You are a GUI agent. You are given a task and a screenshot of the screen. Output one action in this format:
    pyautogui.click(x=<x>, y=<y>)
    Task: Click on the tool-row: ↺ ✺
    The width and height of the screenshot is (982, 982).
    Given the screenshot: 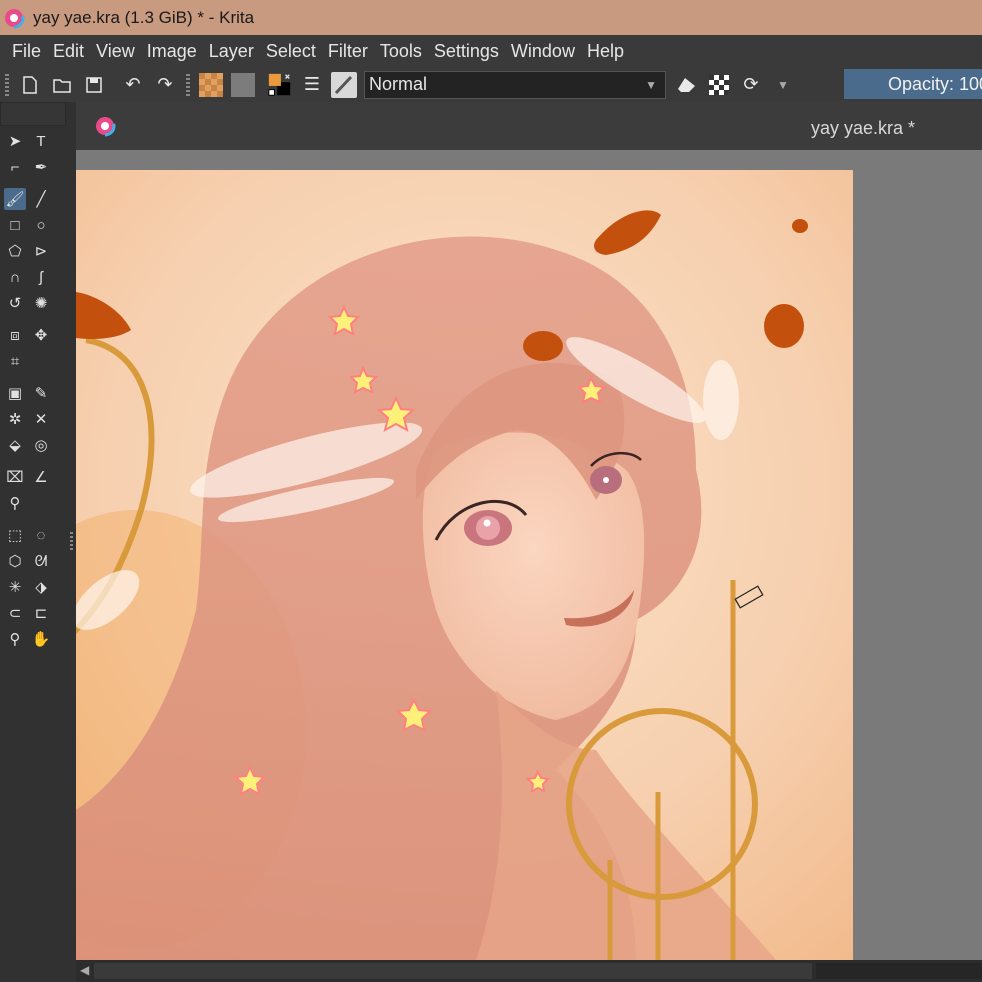 What is the action you would take?
    pyautogui.click(x=33, y=303)
    